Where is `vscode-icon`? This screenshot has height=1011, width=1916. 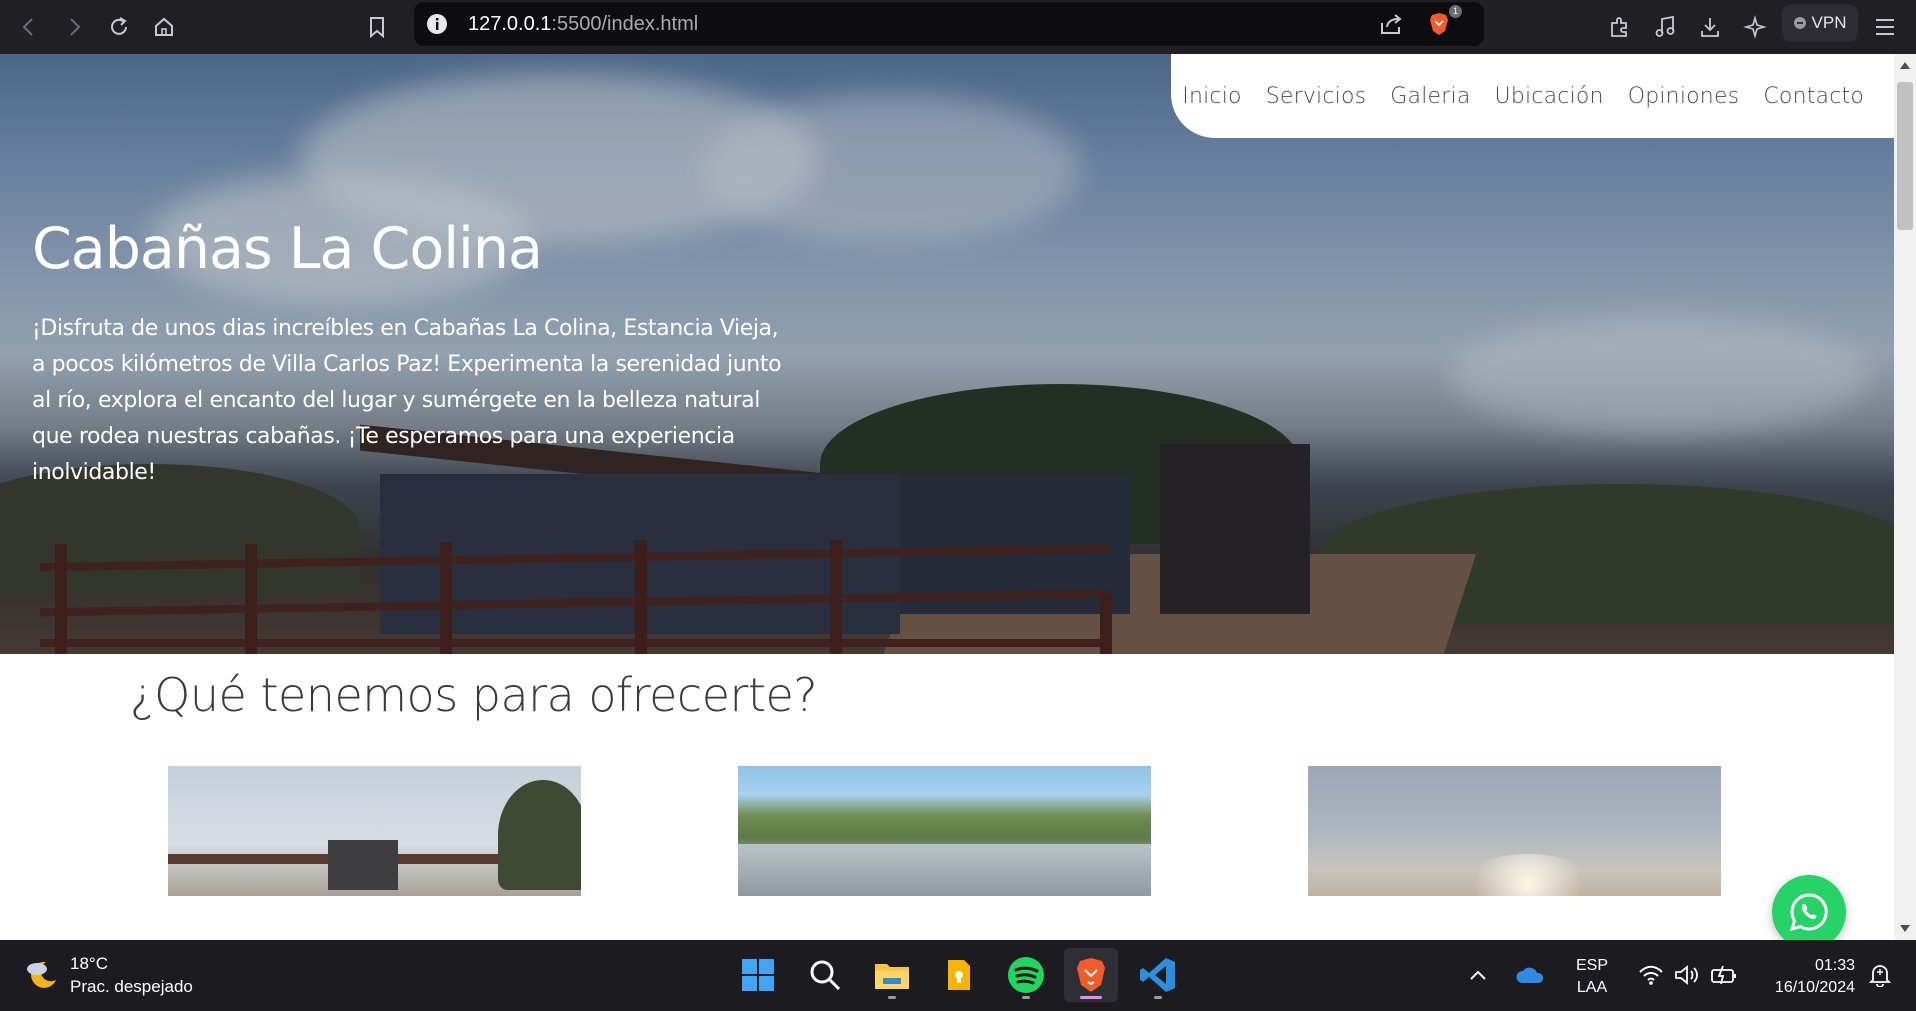 vscode-icon is located at coordinates (1157, 975).